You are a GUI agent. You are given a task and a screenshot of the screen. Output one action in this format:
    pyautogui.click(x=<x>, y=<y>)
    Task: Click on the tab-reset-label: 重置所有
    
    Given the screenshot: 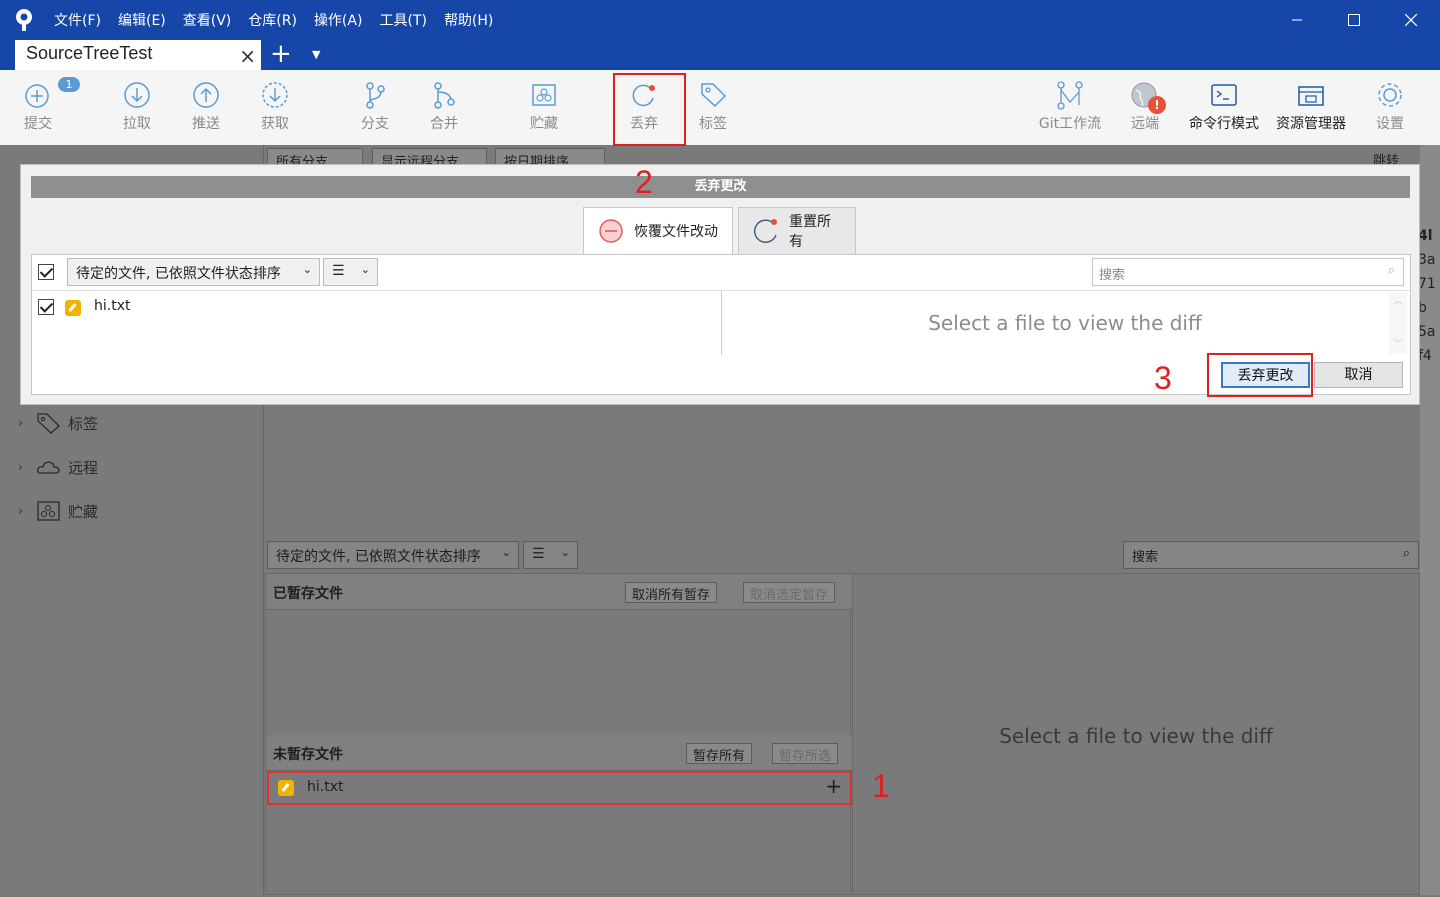 What is the action you would take?
    pyautogui.click(x=810, y=232)
    